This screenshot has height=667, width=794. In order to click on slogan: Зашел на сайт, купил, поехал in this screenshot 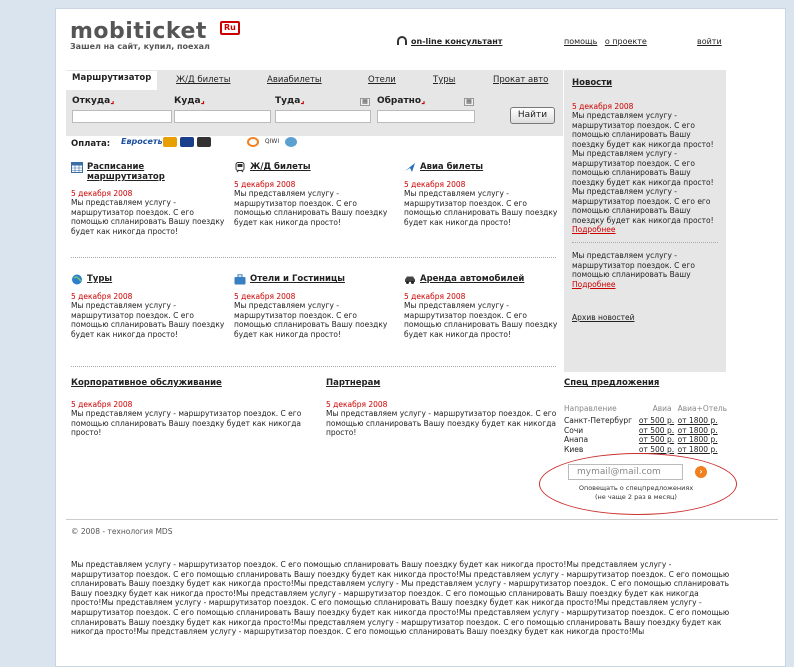, I will do `click(140, 46)`.